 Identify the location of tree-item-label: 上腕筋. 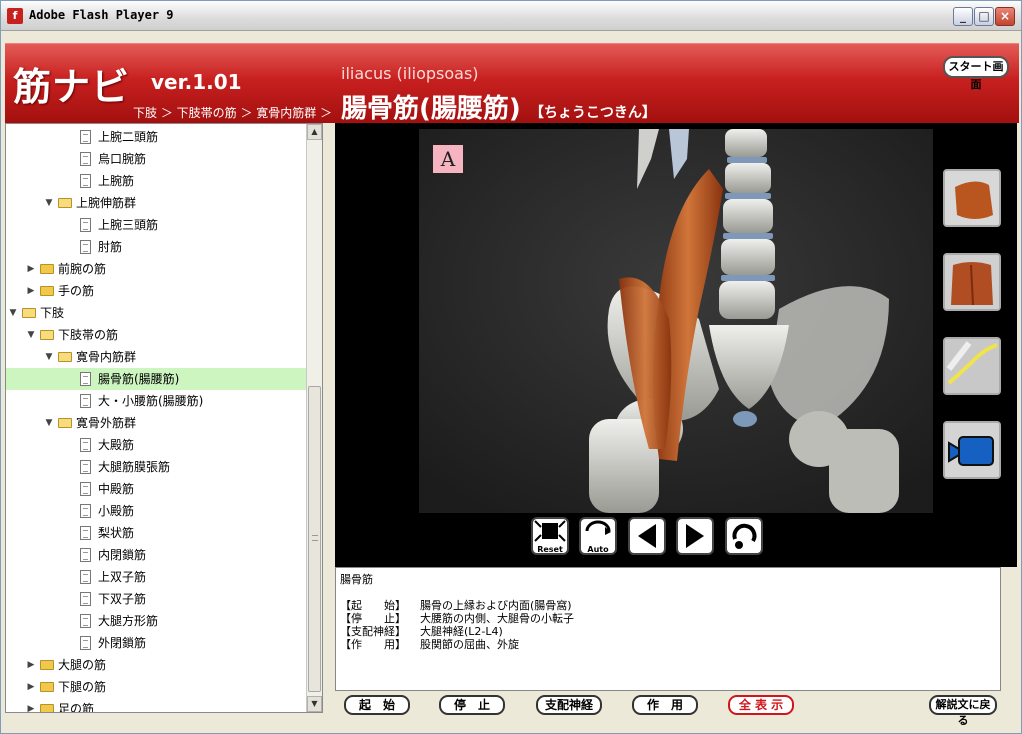
(116, 181).